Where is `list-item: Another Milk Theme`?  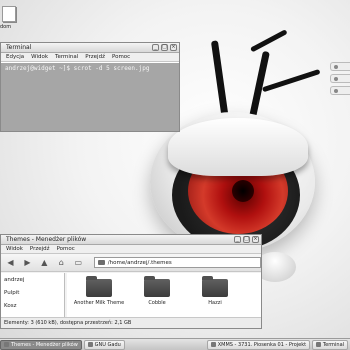
list-item: Another Milk Theme is located at coordinates (99, 296).